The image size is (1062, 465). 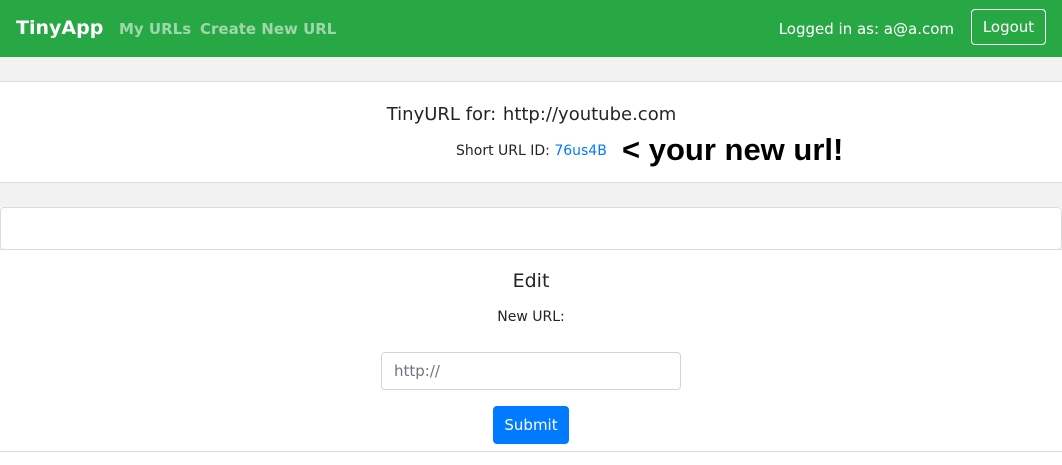 I want to click on logged-in-status: Logged in as: a@a.com, so click(x=866, y=29).